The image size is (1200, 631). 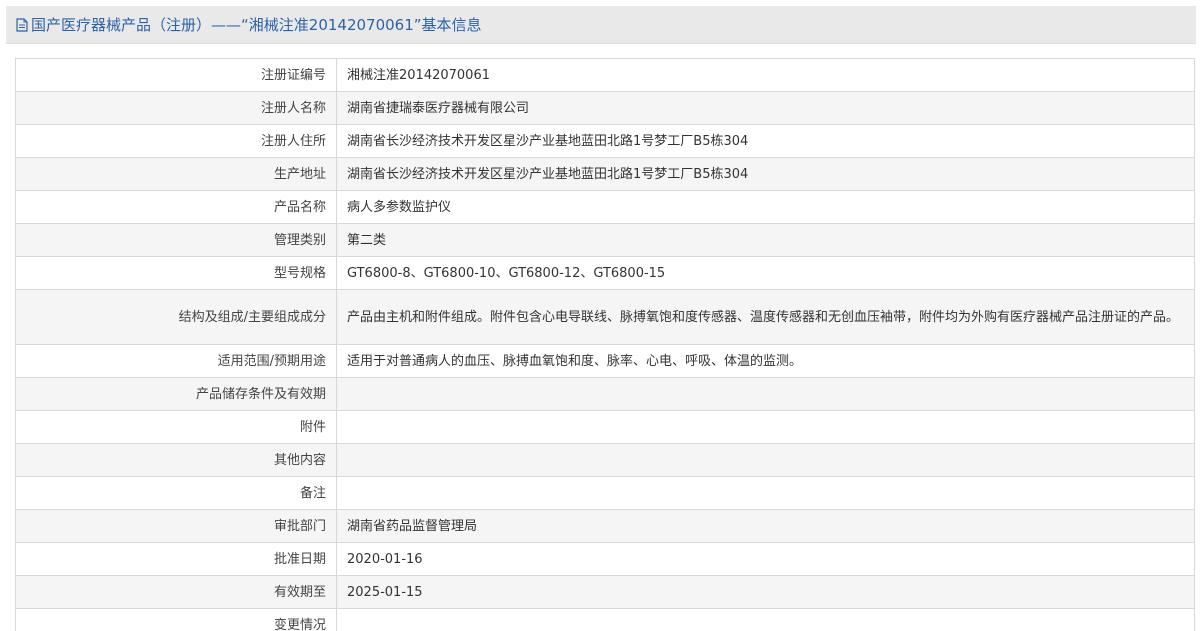 What do you see at coordinates (765, 361) in the screenshot?
I see `row-value: 适用于对普通病人的血压、脉搏血氧饱和度、脉率、心电、呼吸、体温的监测。` at bounding box center [765, 361].